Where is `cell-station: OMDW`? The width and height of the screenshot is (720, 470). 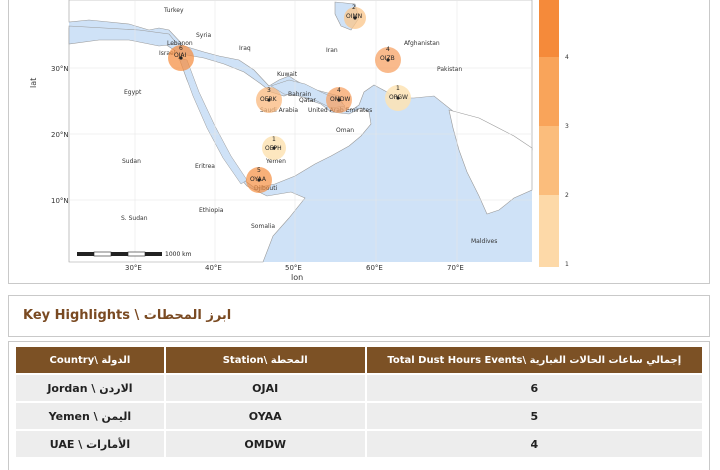 cell-station: OMDW is located at coordinates (265, 444).